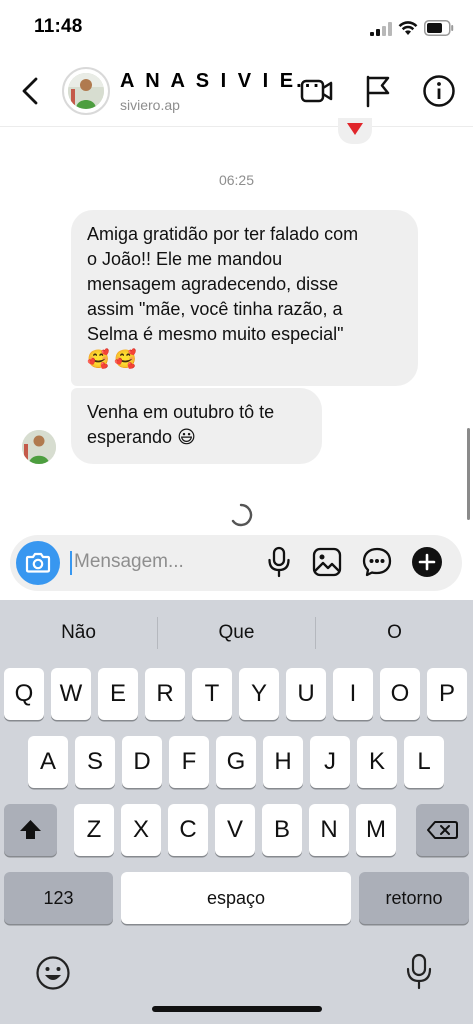 The width and height of the screenshot is (473, 1024). I want to click on suggestion-1: Não, so click(78, 633).